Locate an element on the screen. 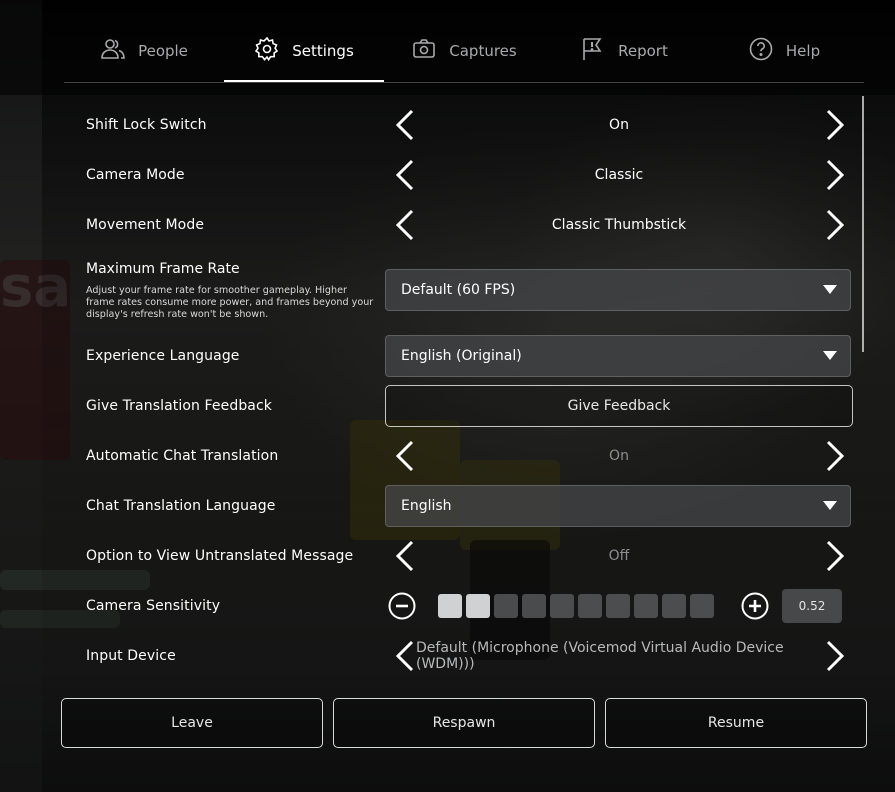 The width and height of the screenshot is (895, 792). setting-value: Off is located at coordinates (619, 556).